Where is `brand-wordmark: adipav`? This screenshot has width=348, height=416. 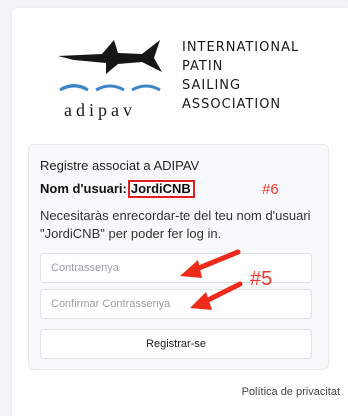
brand-wordmark: adipav is located at coordinates (100, 110).